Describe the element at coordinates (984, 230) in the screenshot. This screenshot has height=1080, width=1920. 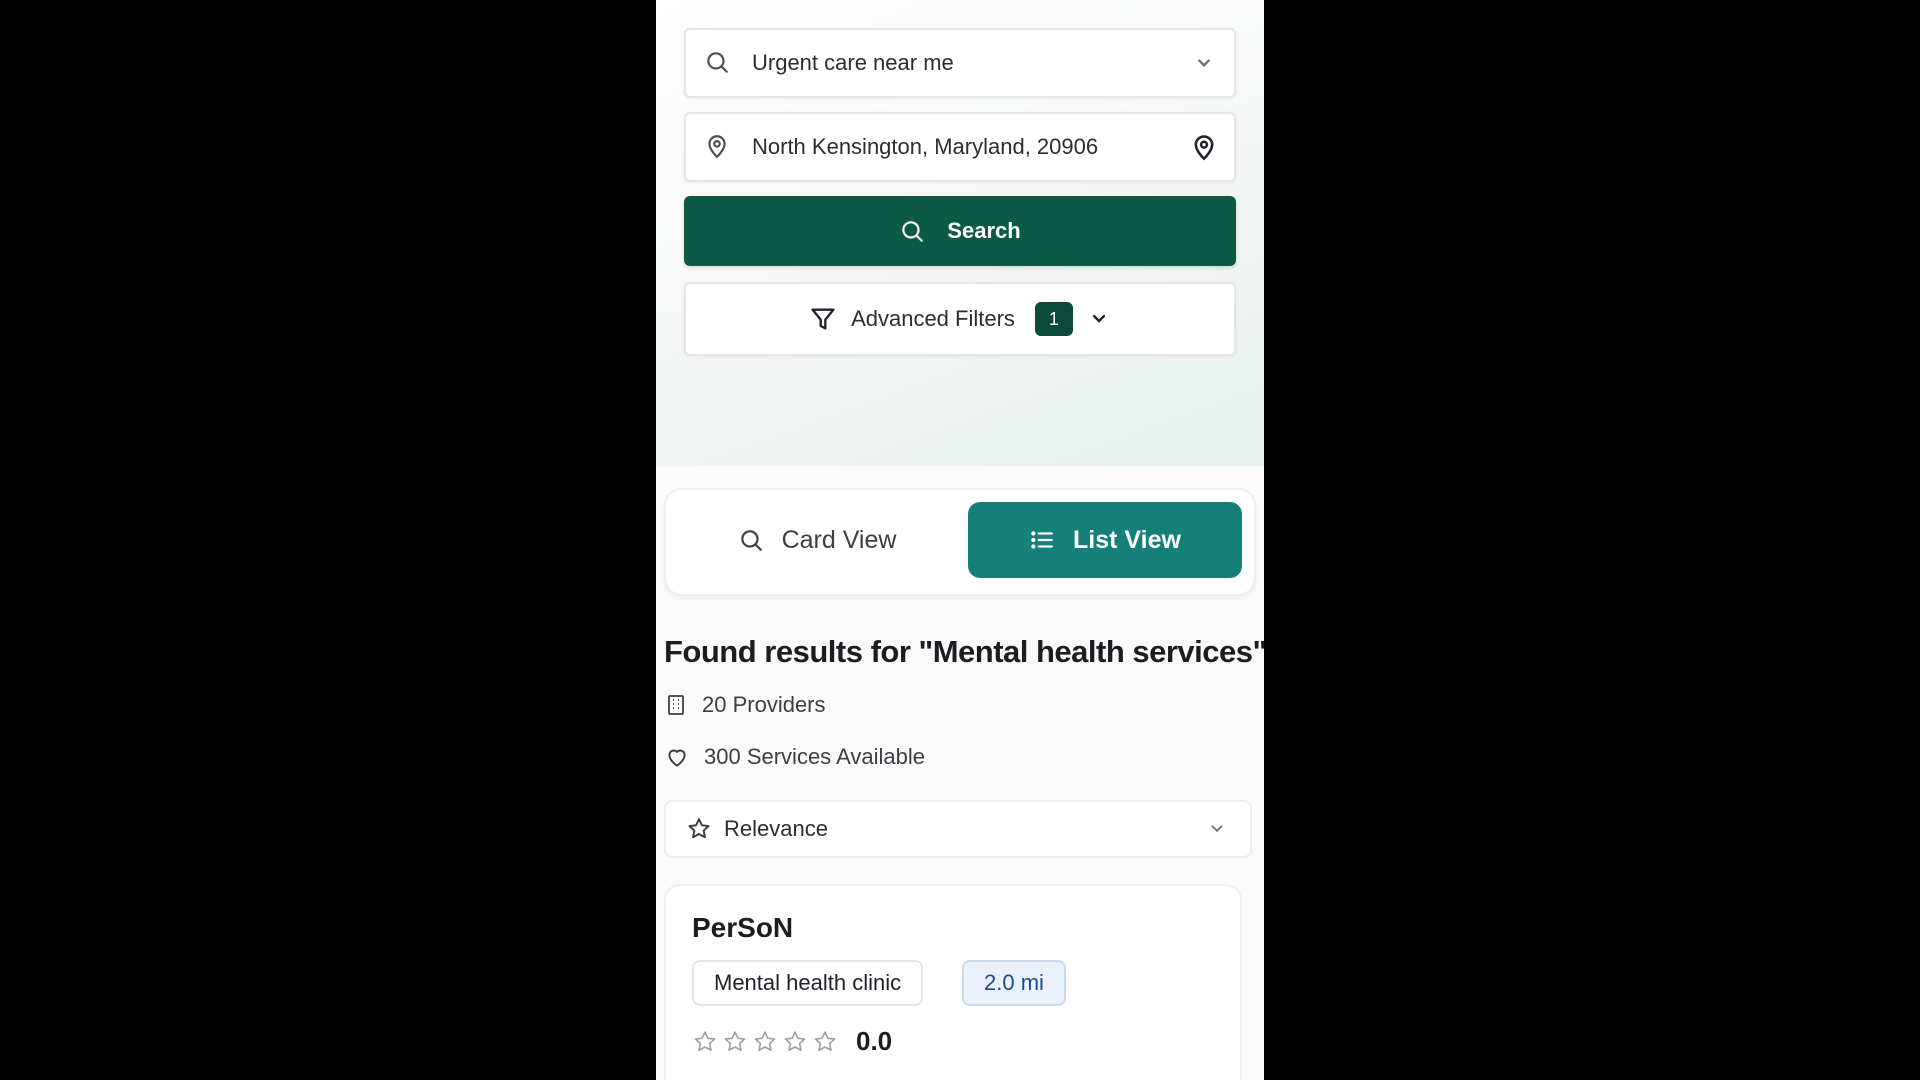
I see `search-button-label: Search` at that location.